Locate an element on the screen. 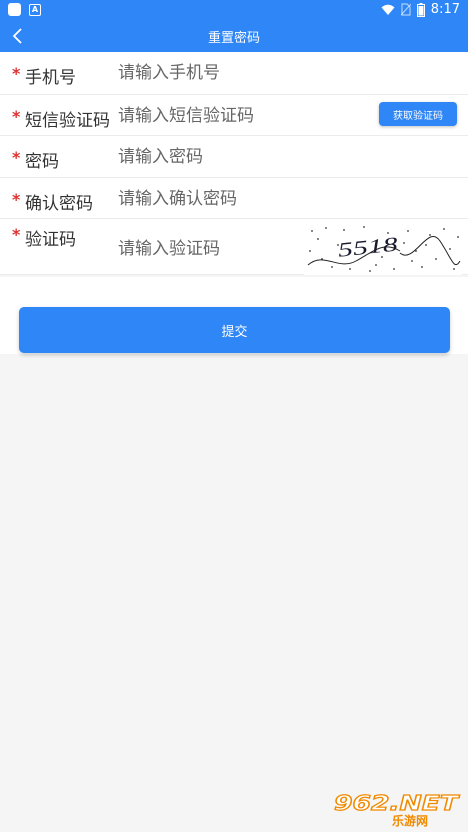 The width and height of the screenshot is (468, 832). no-sim-icon is located at coordinates (405, 9).